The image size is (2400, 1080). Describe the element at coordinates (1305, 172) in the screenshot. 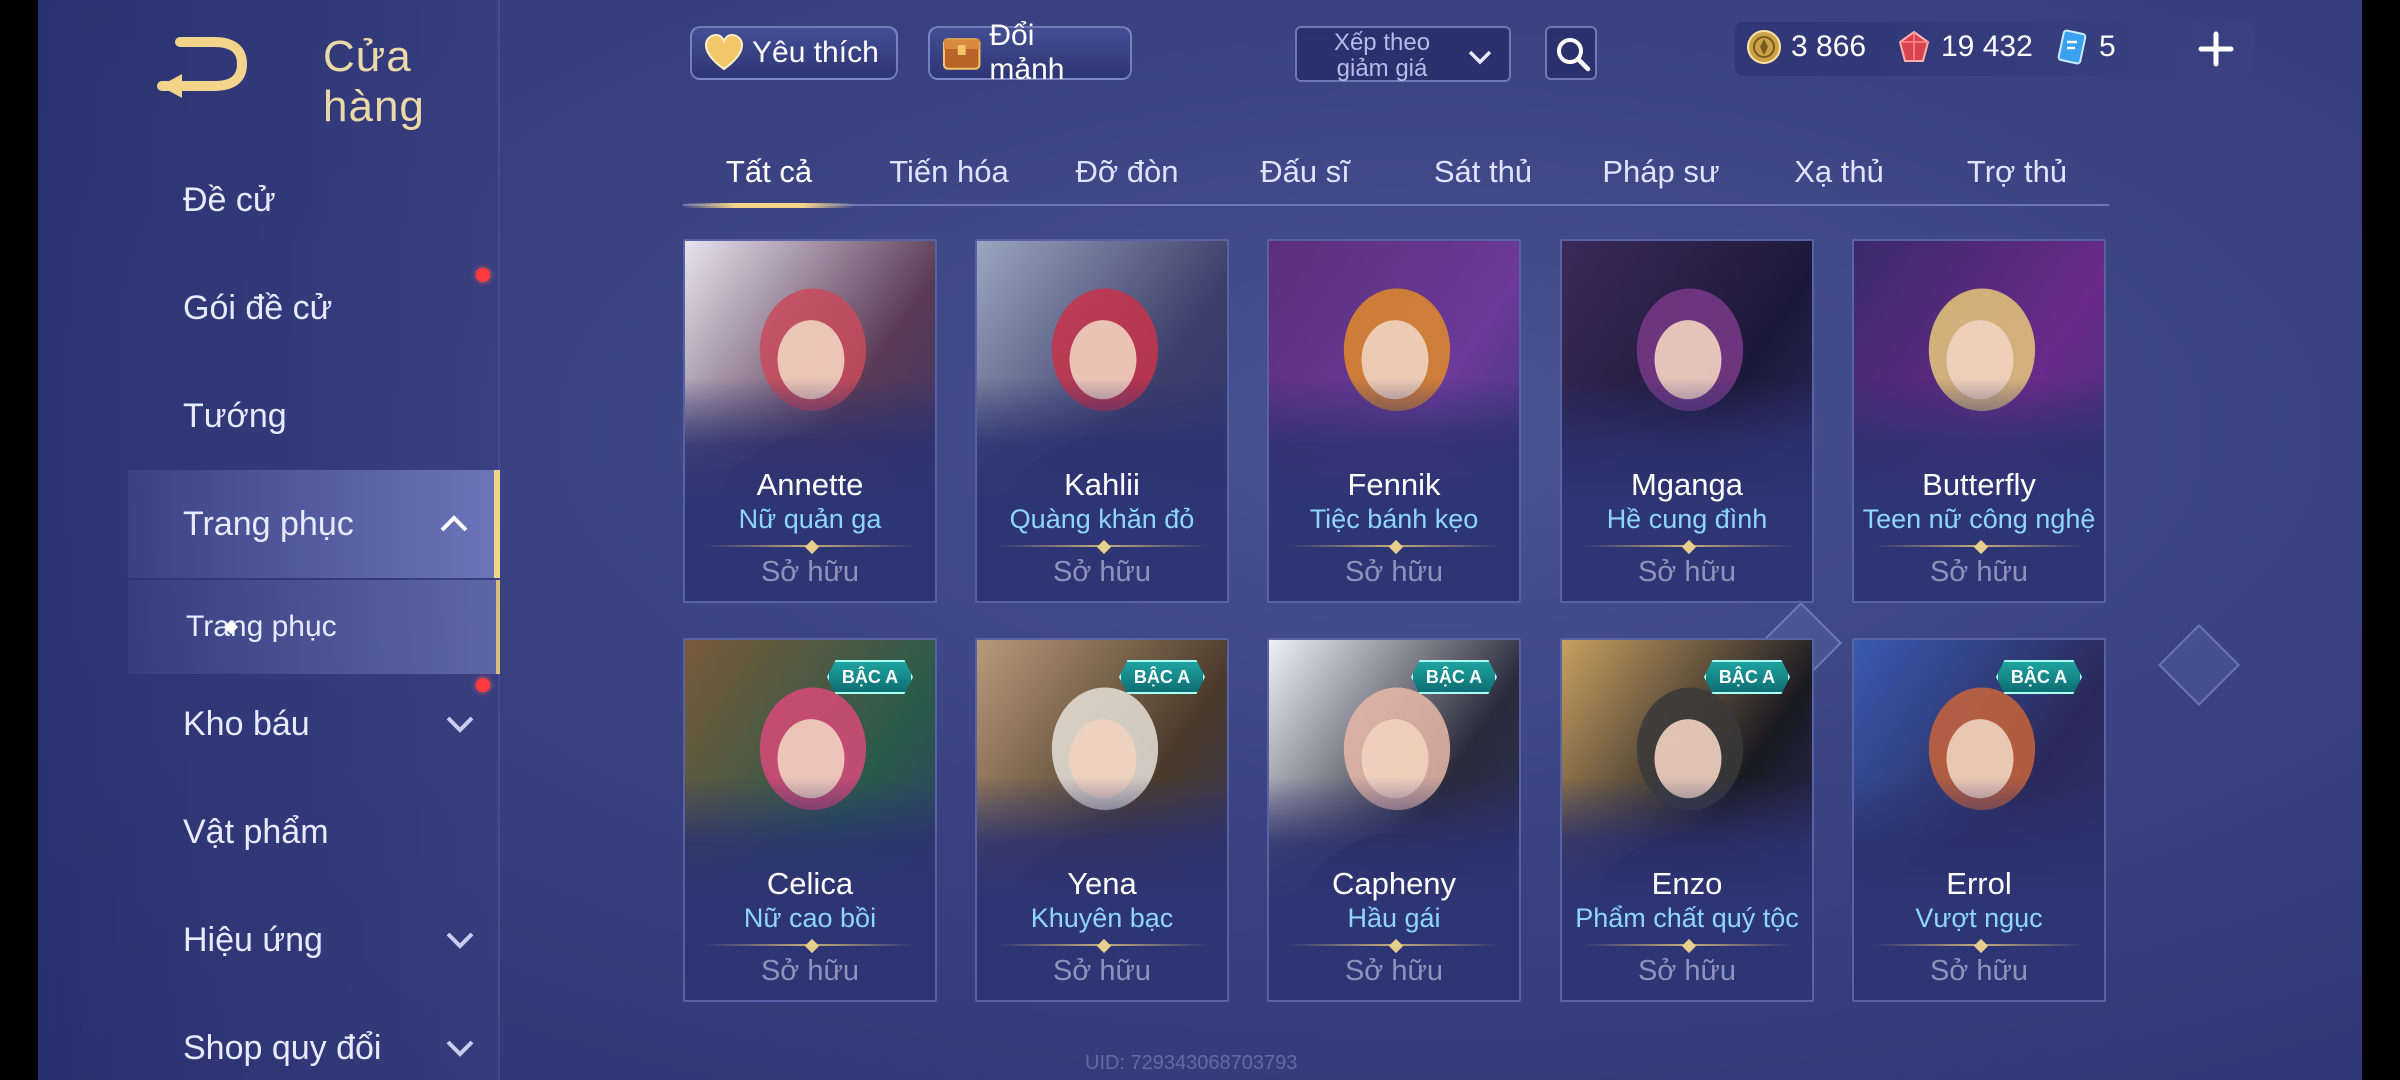

I see `tab-warrior: Đấu sĩ` at that location.